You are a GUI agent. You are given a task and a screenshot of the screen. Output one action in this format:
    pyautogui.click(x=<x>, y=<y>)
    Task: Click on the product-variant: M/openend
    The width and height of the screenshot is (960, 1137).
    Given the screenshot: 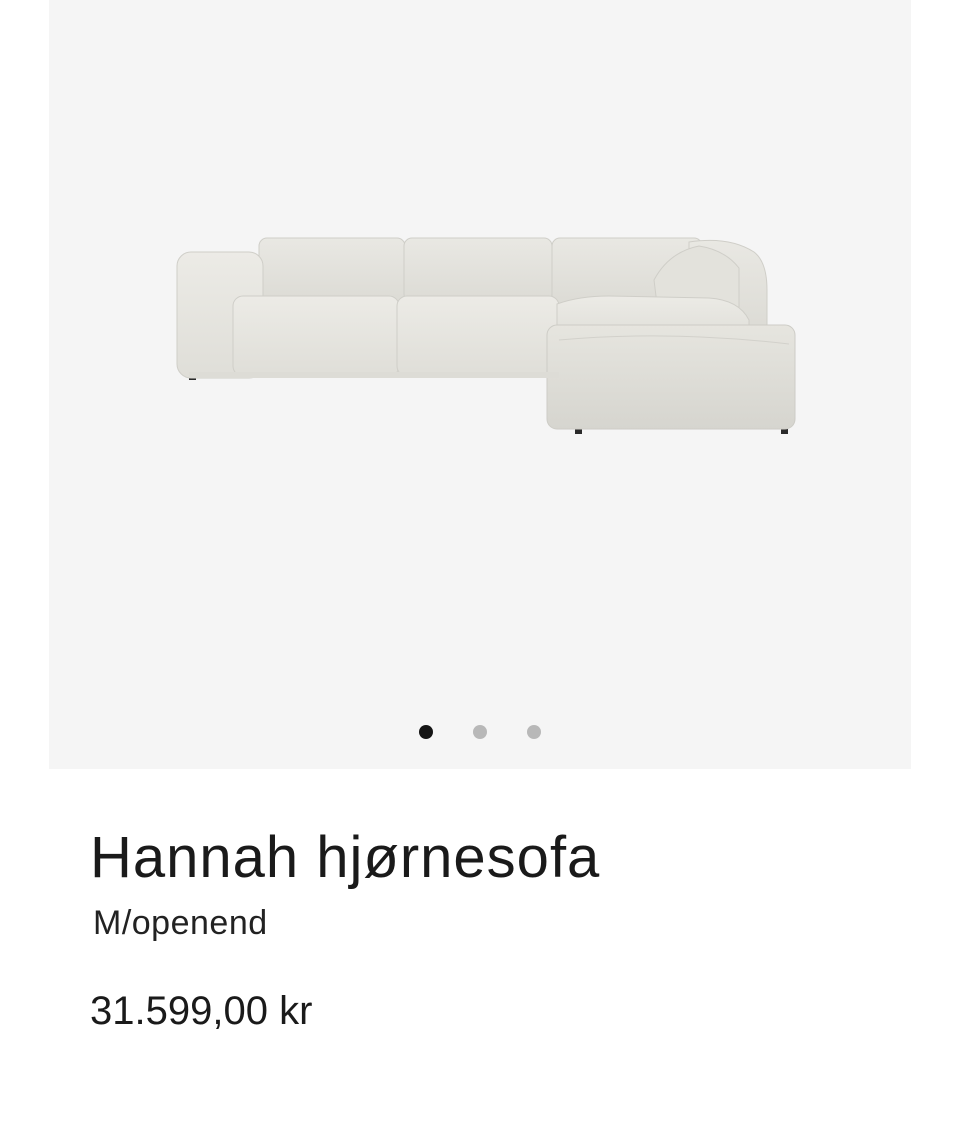 What is the action you would take?
    pyautogui.click(x=180, y=923)
    